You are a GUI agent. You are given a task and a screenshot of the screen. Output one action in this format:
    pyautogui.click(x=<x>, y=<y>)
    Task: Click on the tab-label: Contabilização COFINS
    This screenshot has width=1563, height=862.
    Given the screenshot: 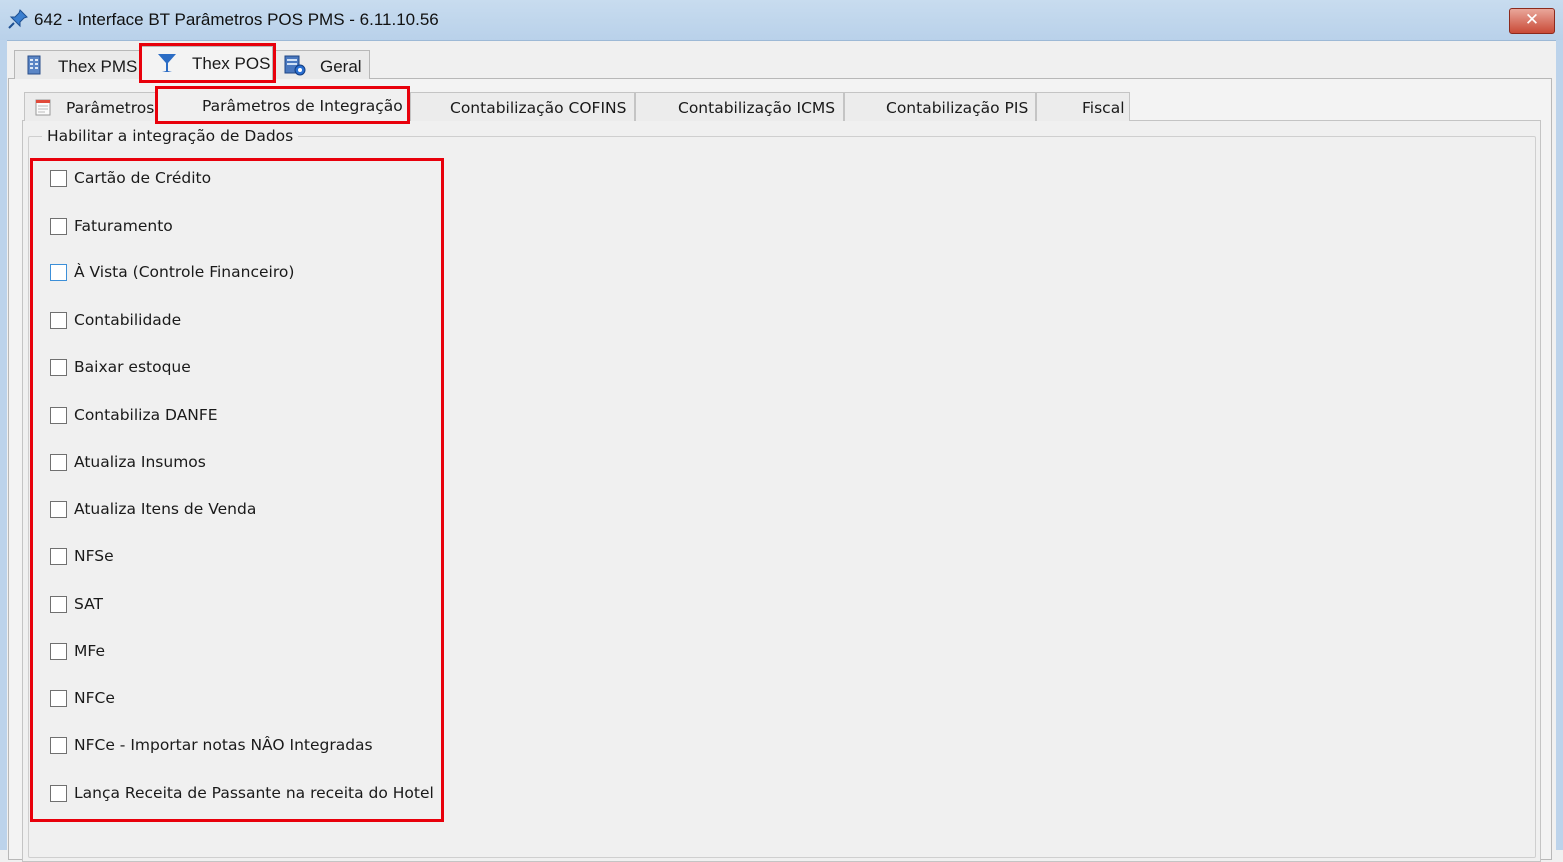 What is the action you would take?
    pyautogui.click(x=538, y=108)
    